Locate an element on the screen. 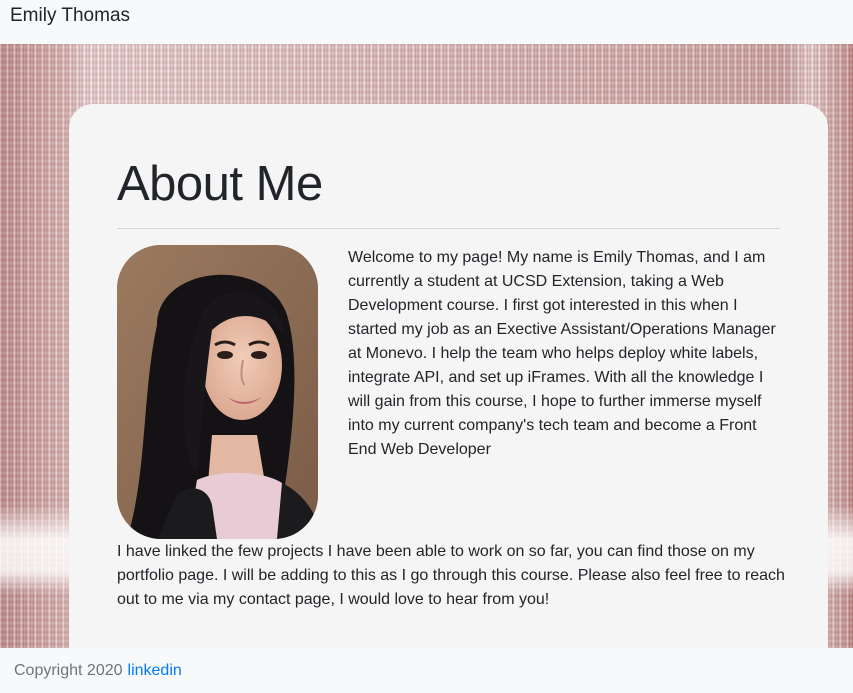 This screenshot has width=853, height=693. copyright-text: Copyright 2020 is located at coordinates (68, 670).